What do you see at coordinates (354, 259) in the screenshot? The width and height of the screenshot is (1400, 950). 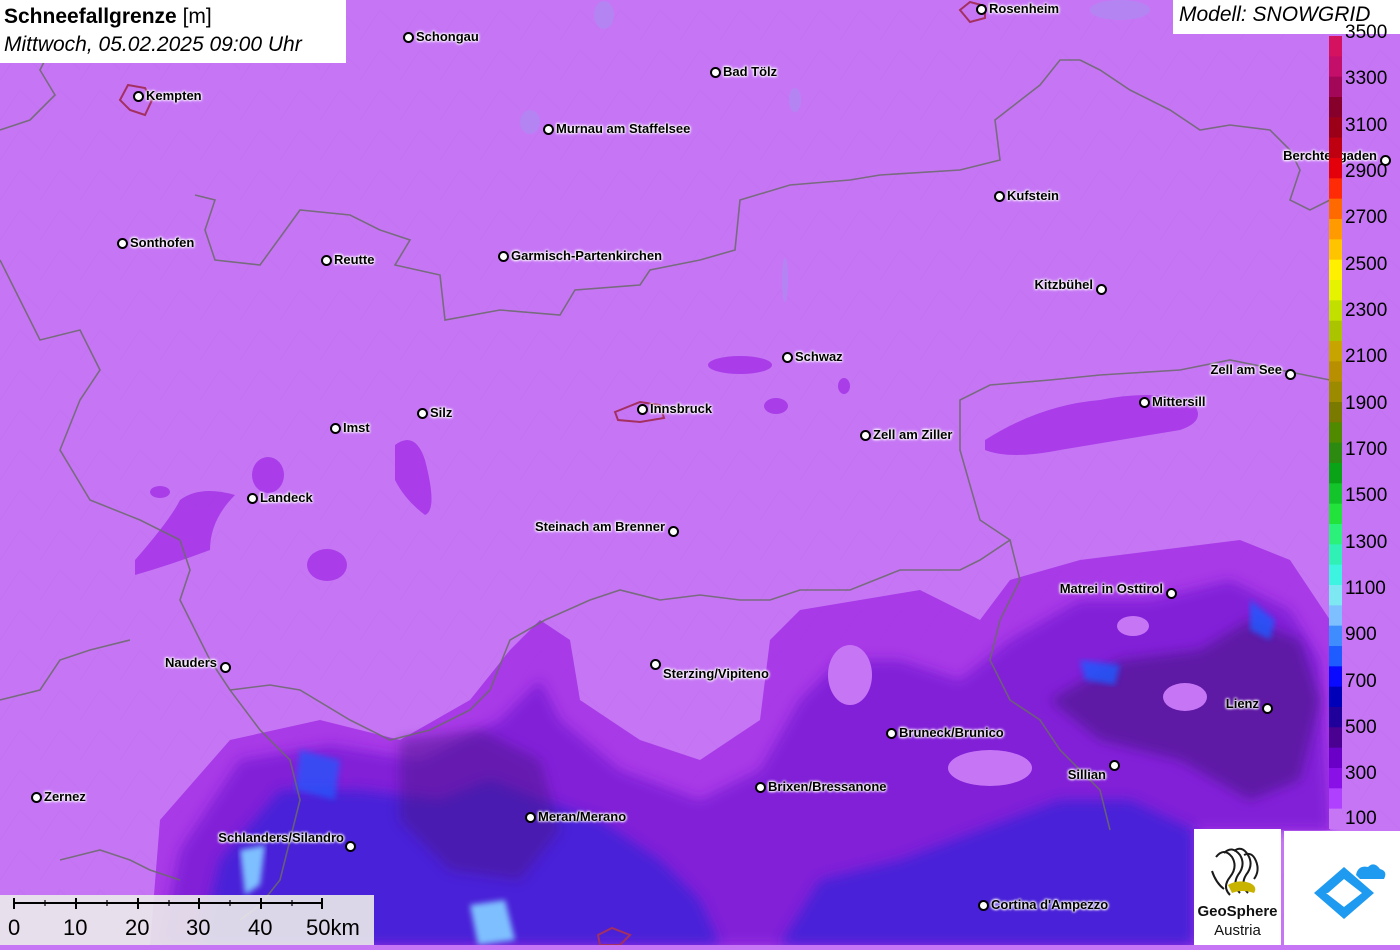 I see `city-label: Reutte` at bounding box center [354, 259].